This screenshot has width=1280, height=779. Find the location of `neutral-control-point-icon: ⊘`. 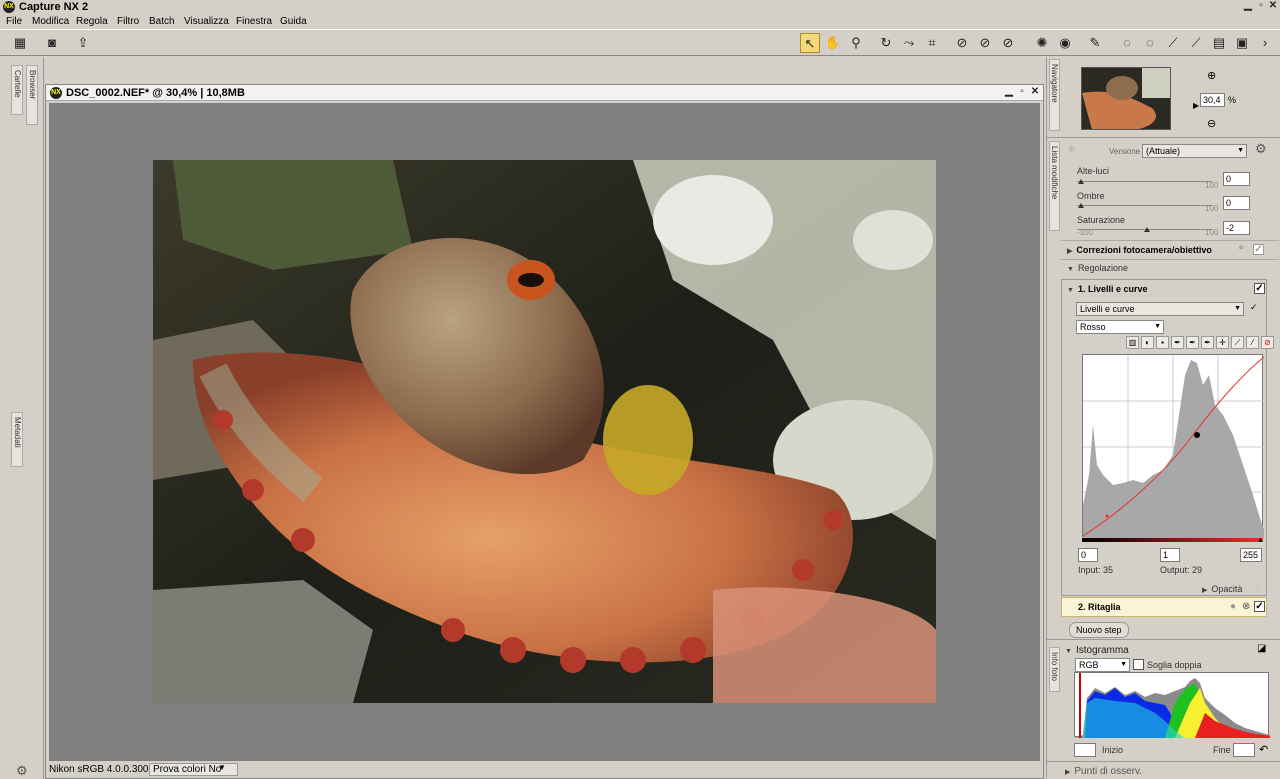

neutral-control-point-icon: ⊘ is located at coordinates (1008, 43).